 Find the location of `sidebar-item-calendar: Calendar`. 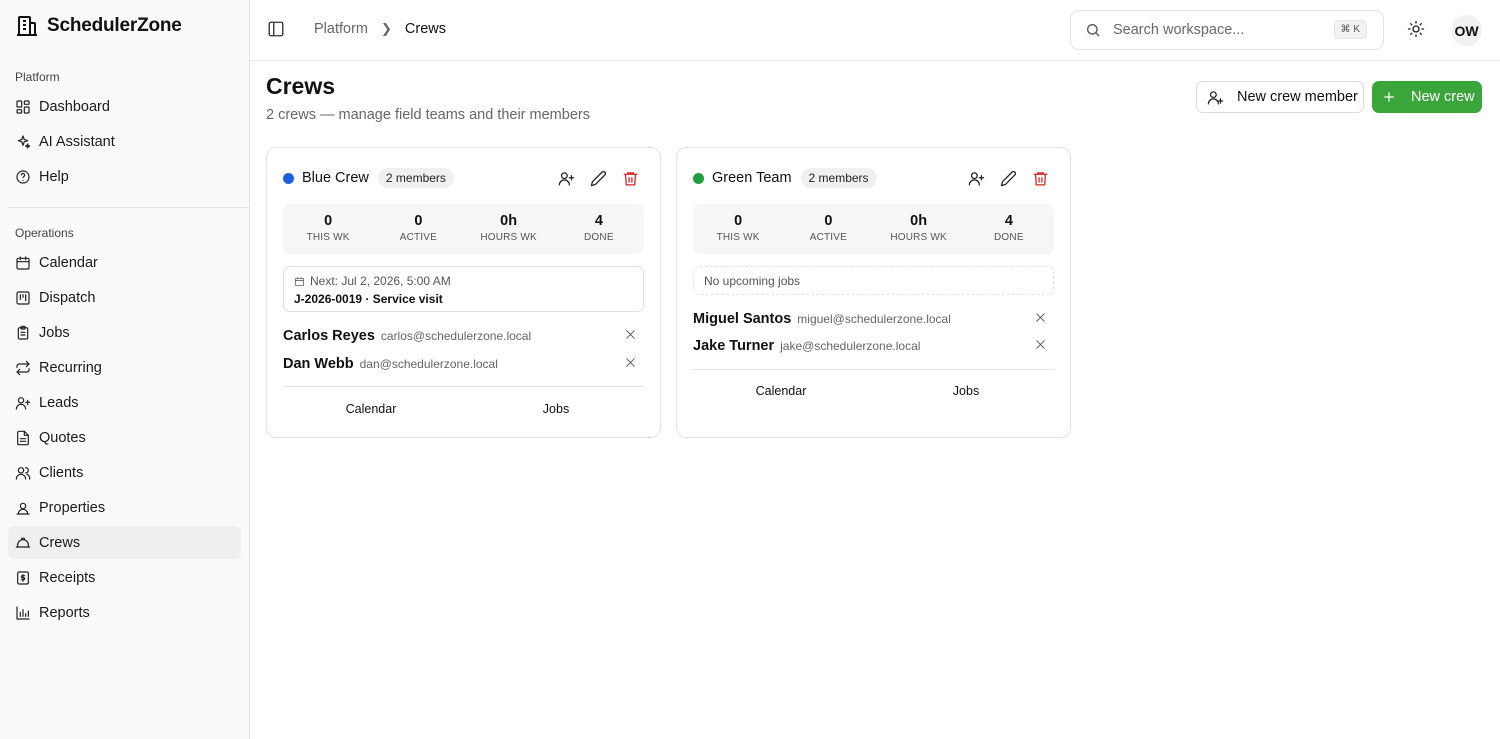

sidebar-item-calendar: Calendar is located at coordinates (124, 262).